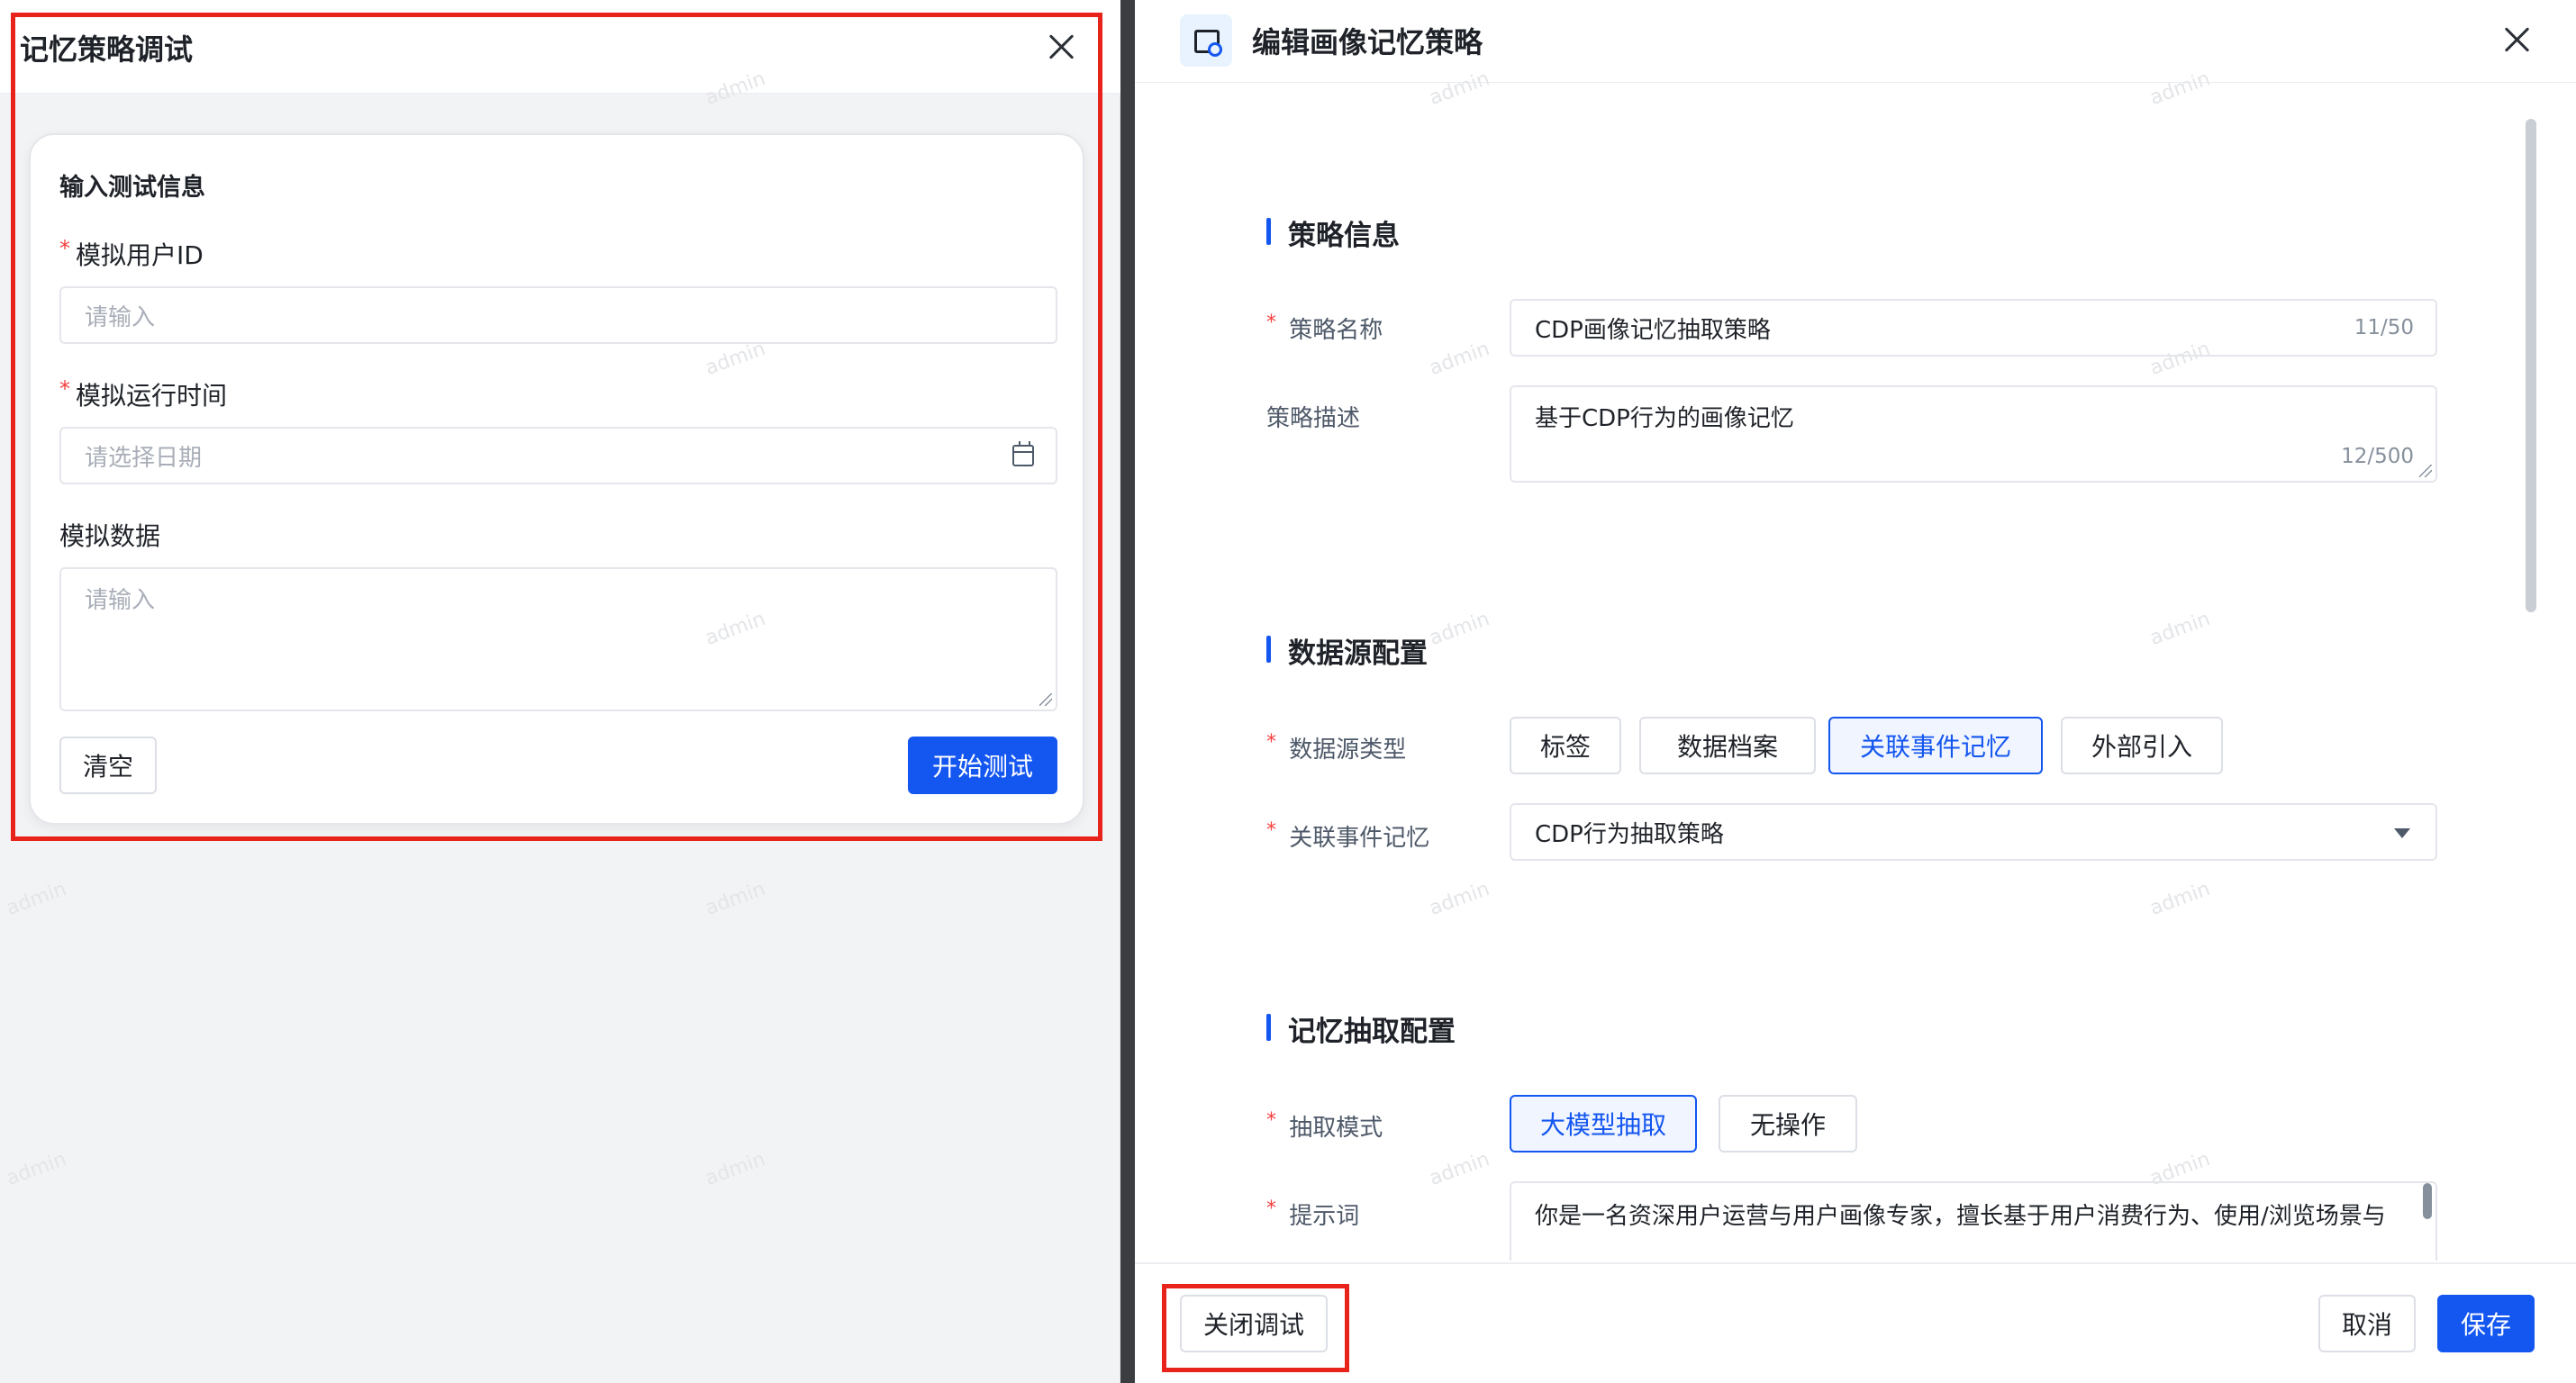 The width and height of the screenshot is (2576, 1383). Describe the element at coordinates (1973, 434) in the screenshot. I see `strategy-desc-textarea: 基于CDP行为的画像记忆 12/500` at that location.